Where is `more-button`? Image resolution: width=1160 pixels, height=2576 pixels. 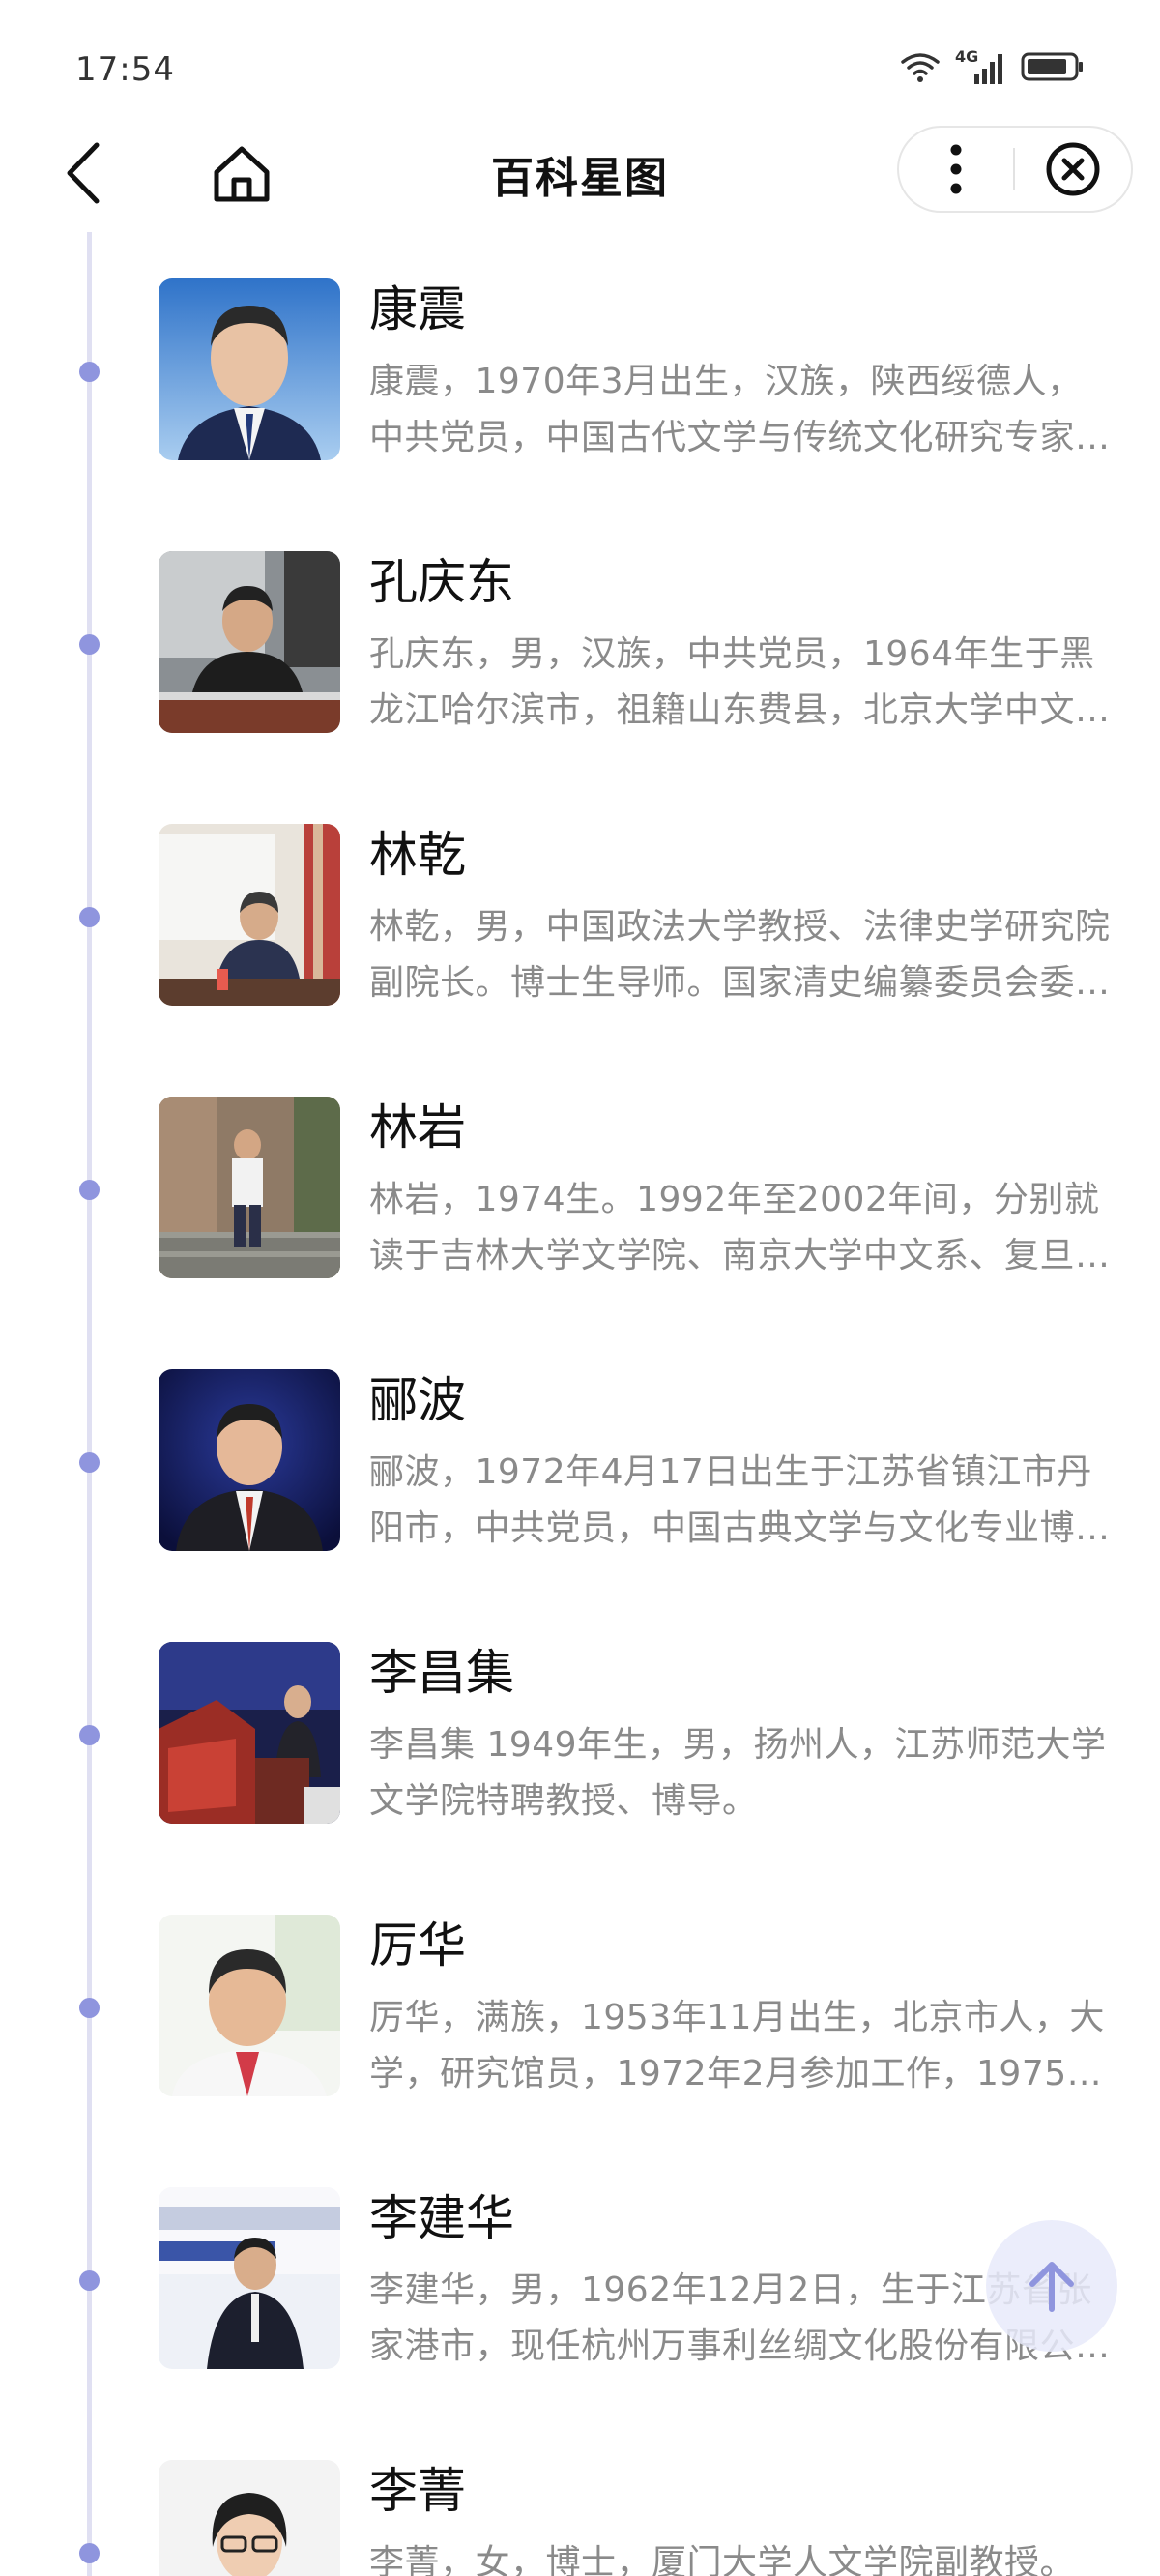 more-button is located at coordinates (956, 169).